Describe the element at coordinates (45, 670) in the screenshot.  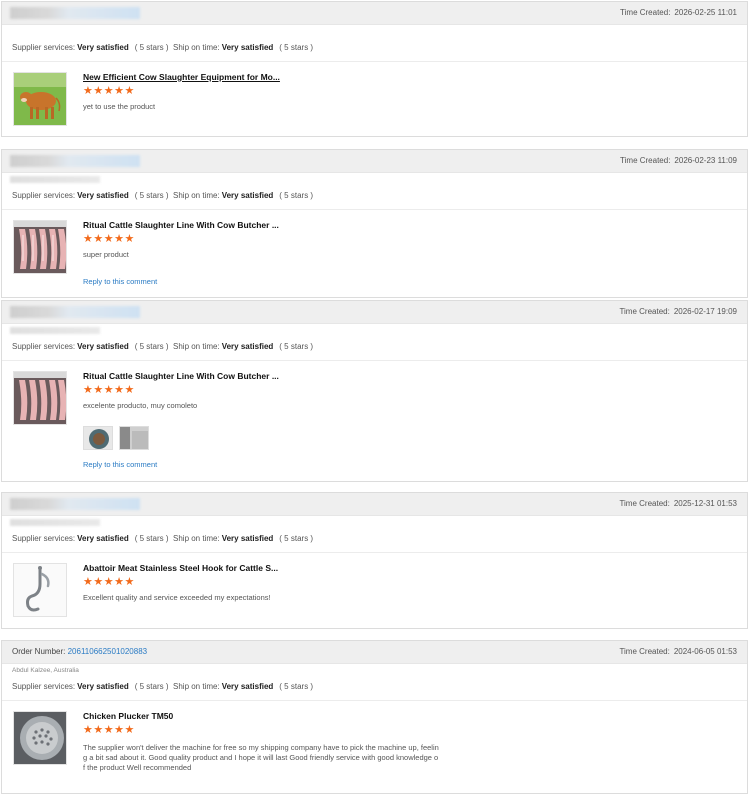
I see `buyer-name-location: Abdul Kalzee, Australia` at that location.